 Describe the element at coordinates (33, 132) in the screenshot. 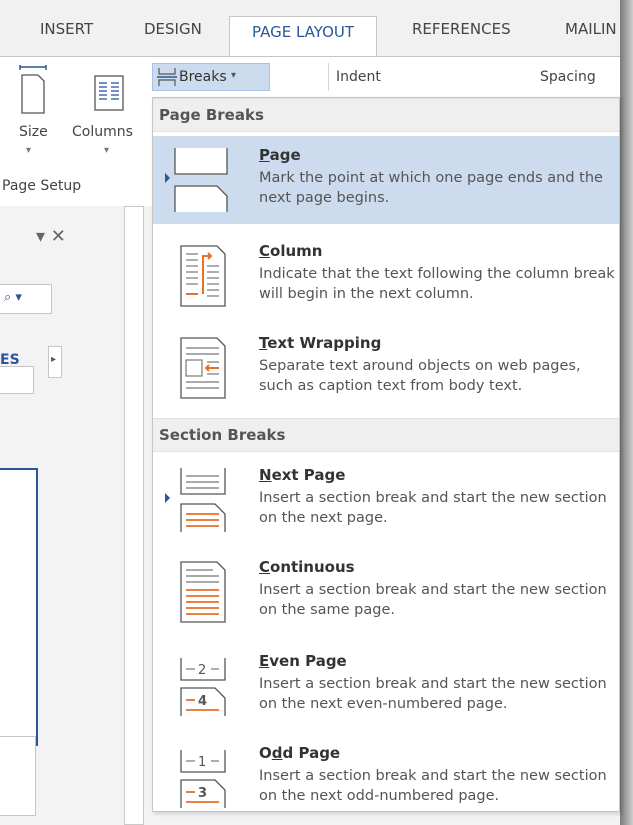

I see `size-button: Size` at that location.